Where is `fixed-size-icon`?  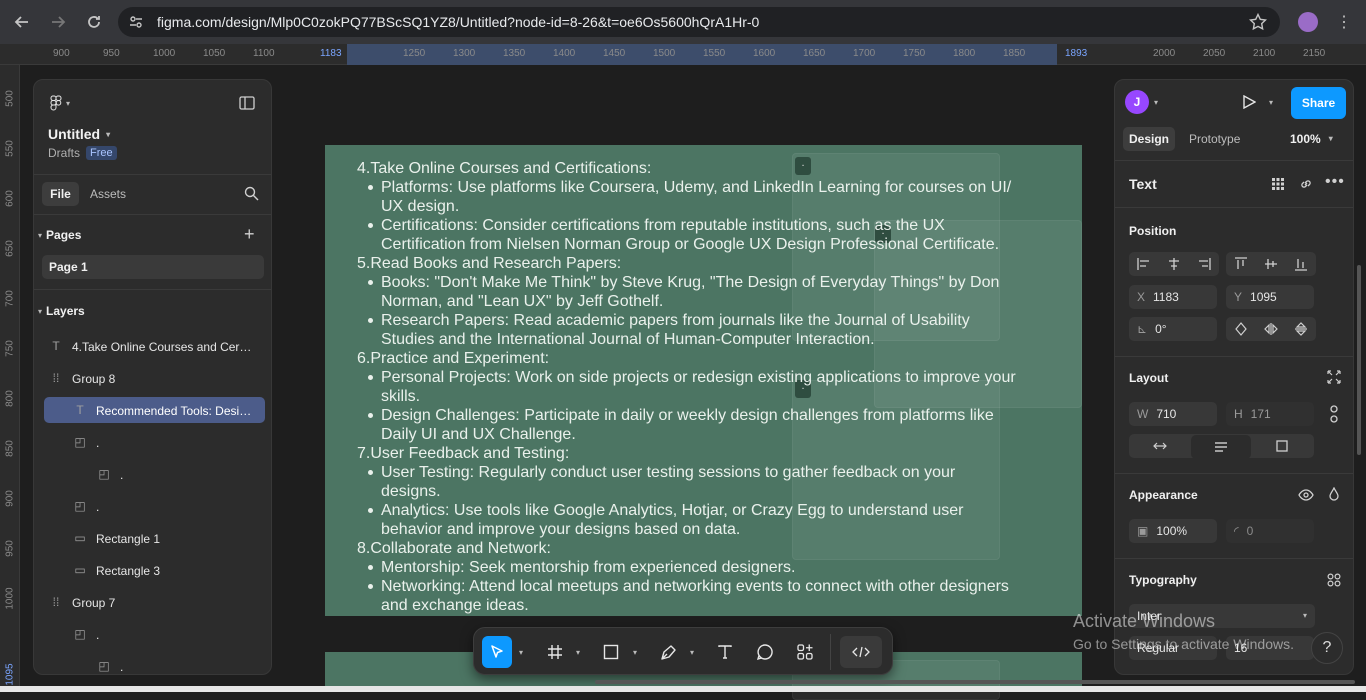
fixed-size-icon is located at coordinates (1282, 446).